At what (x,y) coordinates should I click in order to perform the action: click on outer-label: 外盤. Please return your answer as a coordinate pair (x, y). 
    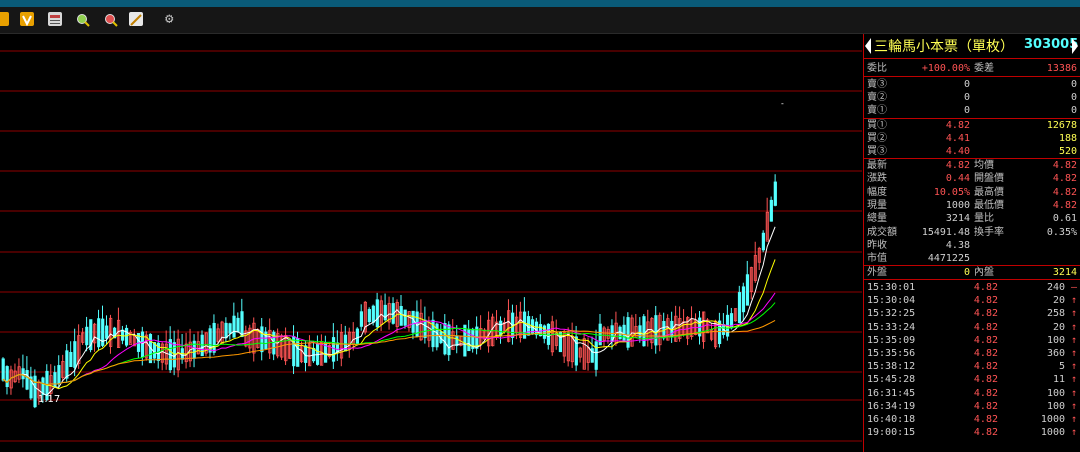
    Looking at the image, I should click on (877, 272).